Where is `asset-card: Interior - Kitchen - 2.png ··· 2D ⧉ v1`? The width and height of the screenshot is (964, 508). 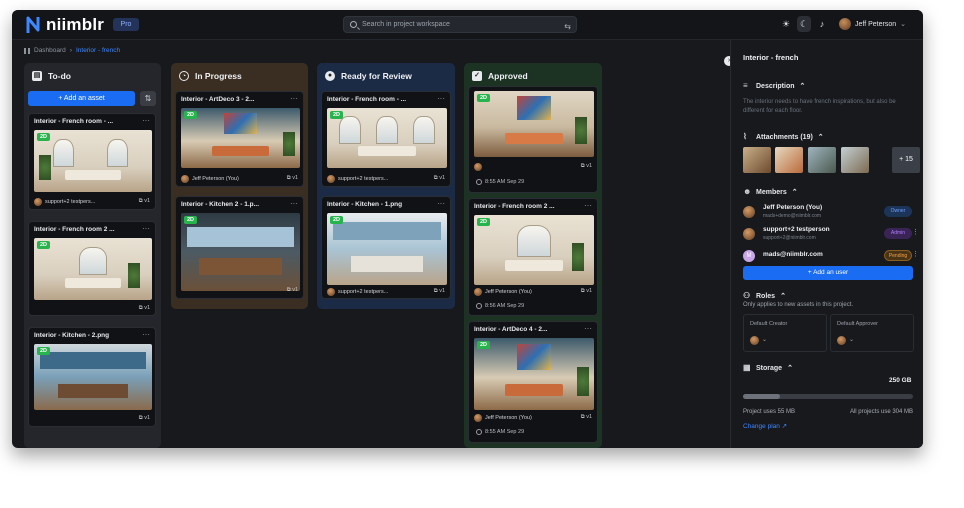 asset-card: Interior - Kitchen - 2.png ··· 2D ⧉ v1 is located at coordinates (92, 377).